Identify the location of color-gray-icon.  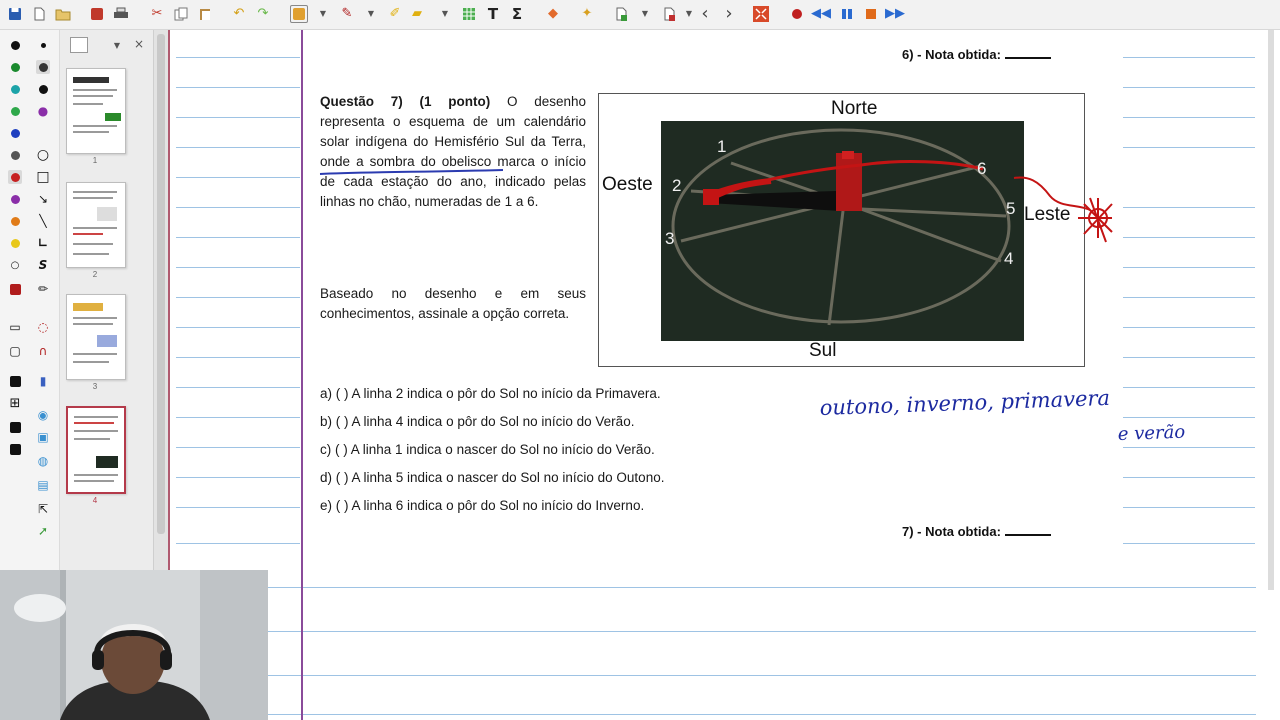
(15, 155).